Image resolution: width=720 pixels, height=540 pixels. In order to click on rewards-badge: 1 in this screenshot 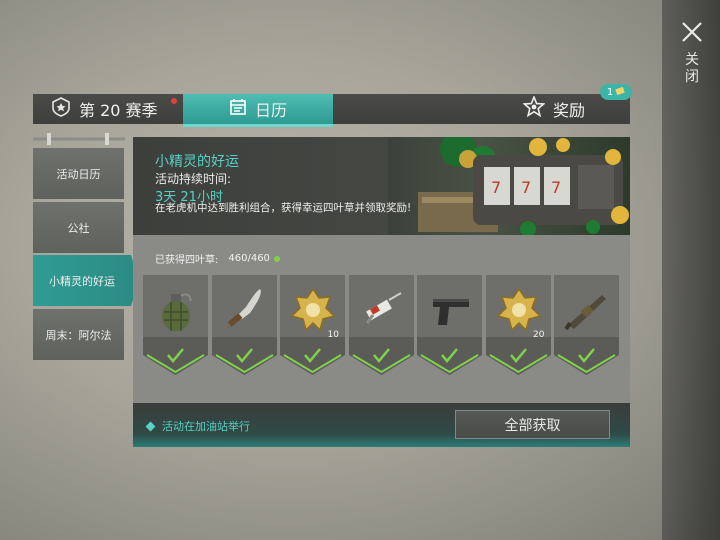, I will do `click(616, 92)`.